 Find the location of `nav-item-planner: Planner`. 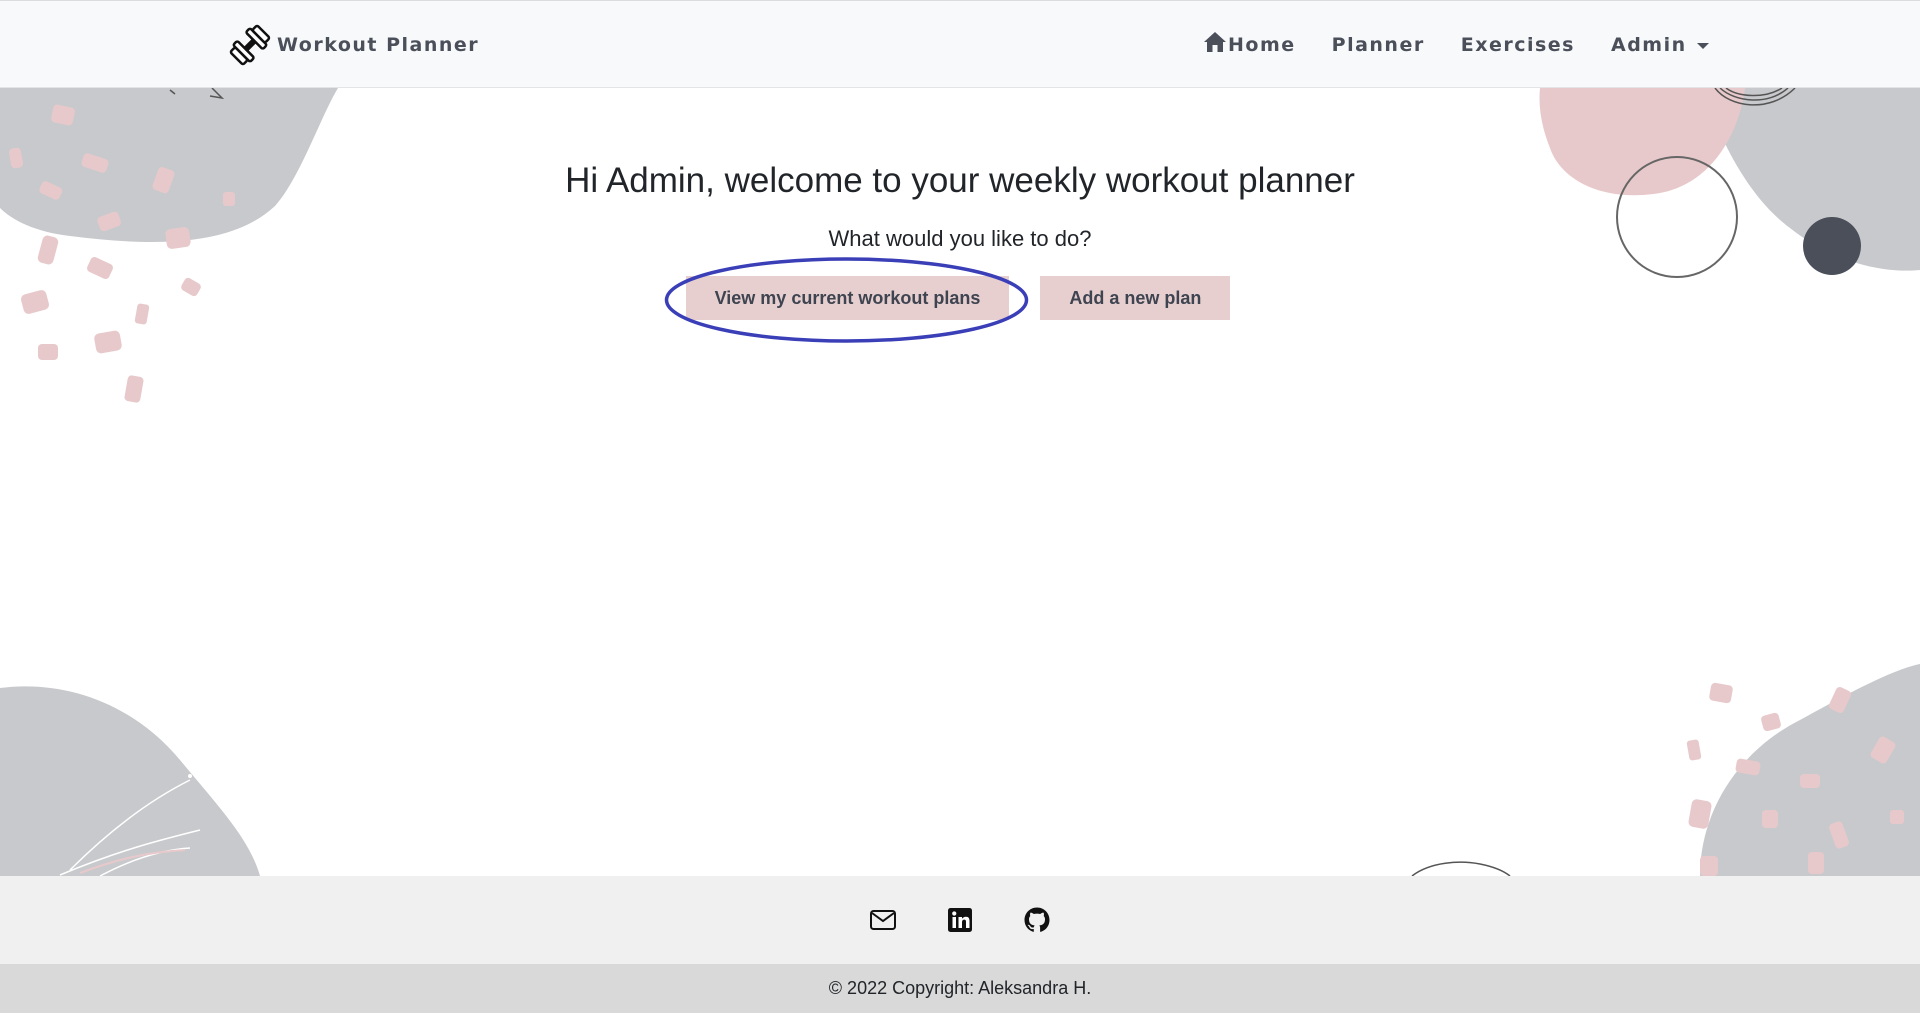

nav-item-planner: Planner is located at coordinates (1378, 45).